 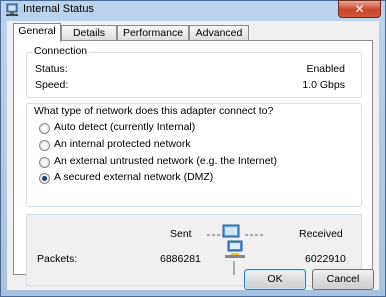 I want to click on radio-label-internal-protected: An internal protected network, so click(x=122, y=144).